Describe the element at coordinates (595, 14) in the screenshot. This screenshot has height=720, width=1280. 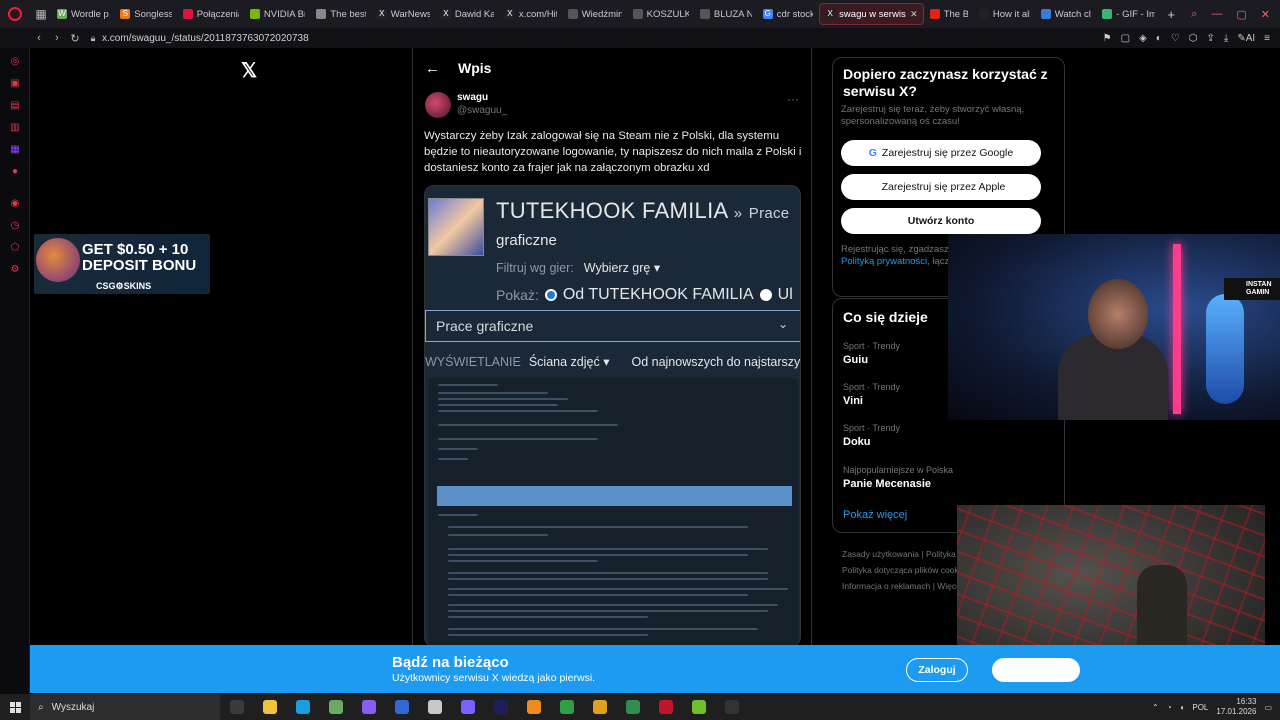
I see `tab-item: Wiedźmin` at that location.